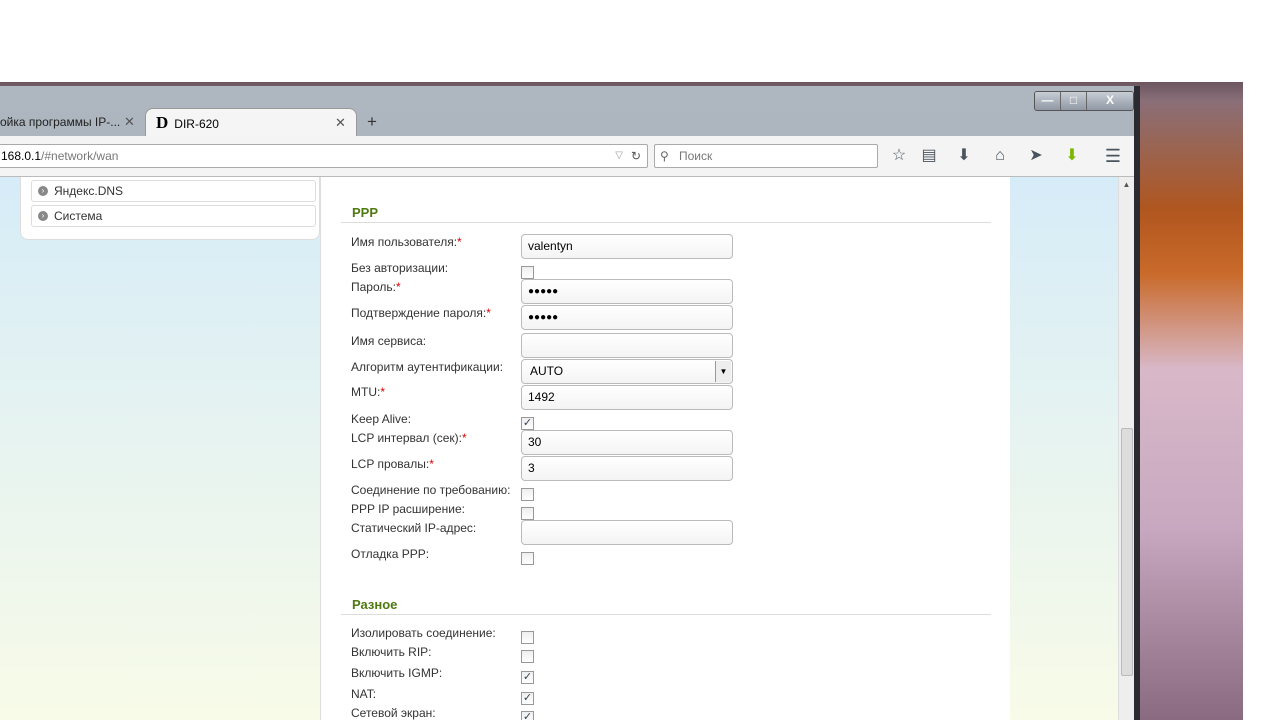 This screenshot has width=1280, height=720. Describe the element at coordinates (527, 494) in the screenshot. I see `on-demand-checkbox` at that location.